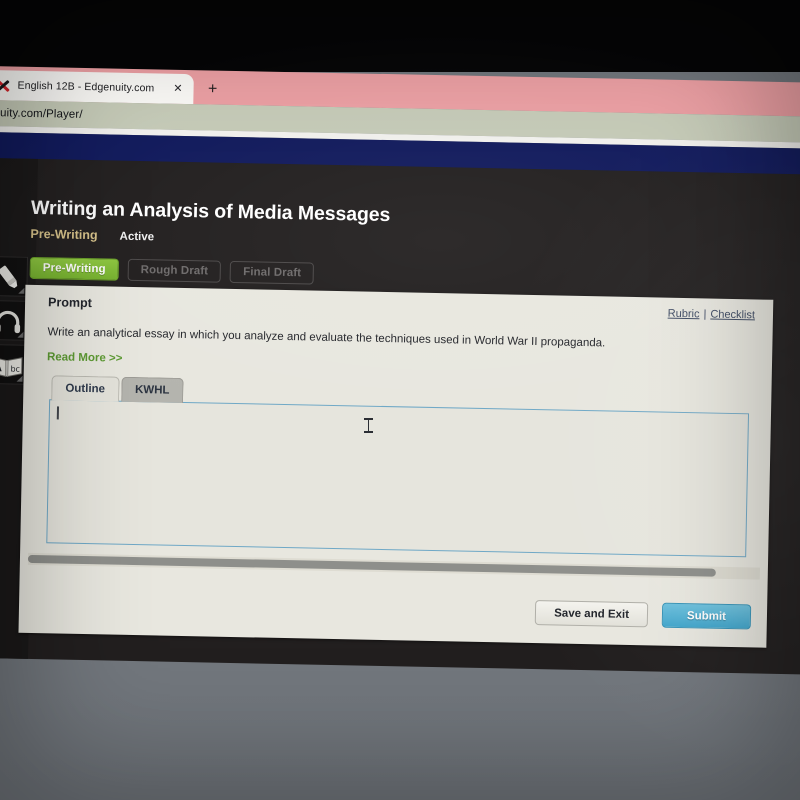 The image size is (800, 800). I want to click on stage-button-pre-writing: Pre-Writing, so click(74, 268).